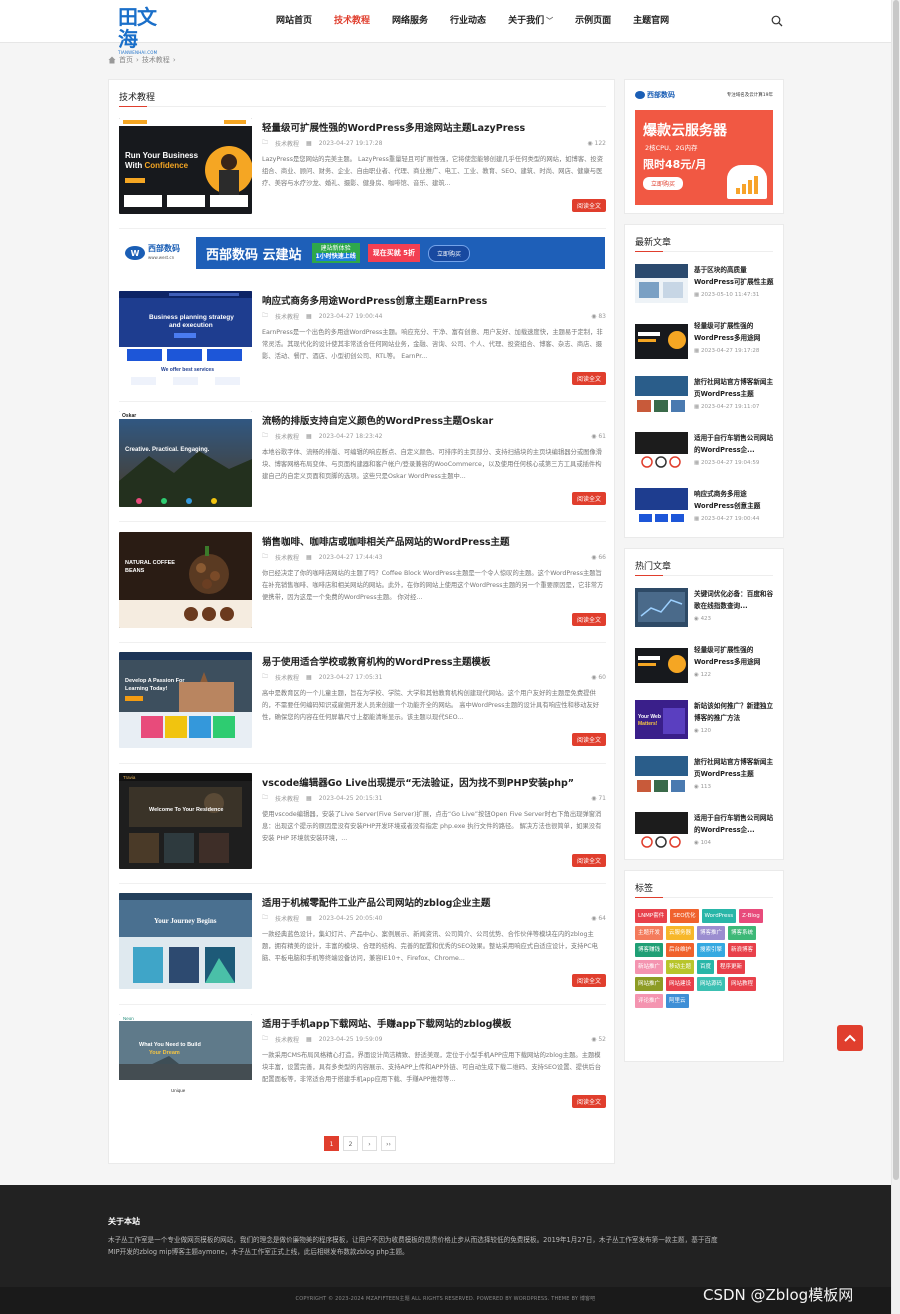 This screenshot has height=1314, width=900. Describe the element at coordinates (185, 700) in the screenshot. I see `post-thumbnail: Develop A Passion For Learning Today!` at that location.